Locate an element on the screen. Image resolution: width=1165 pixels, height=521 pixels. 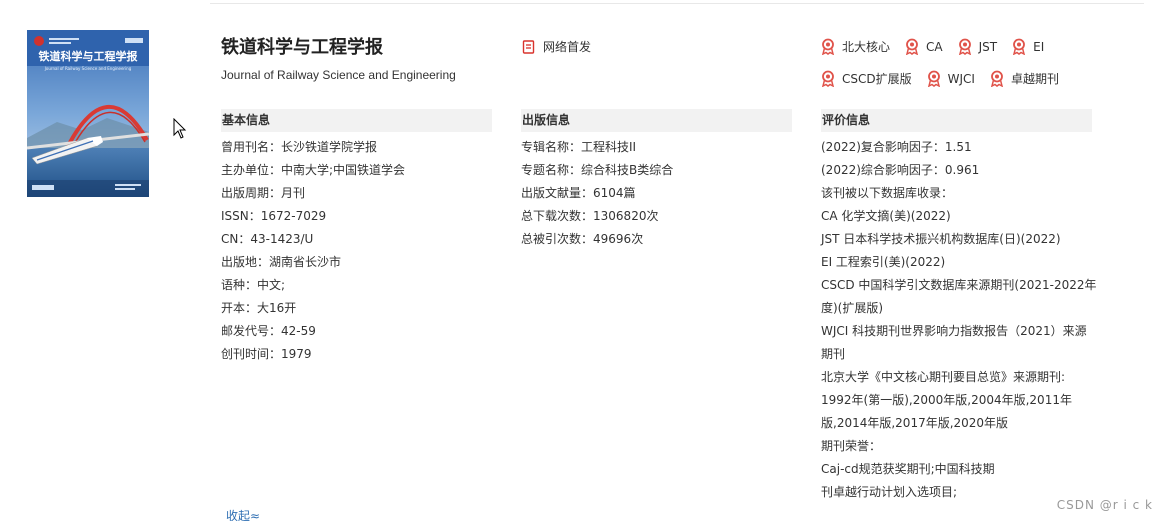
badge-cscd: CSCD扩展版 is located at coordinates (866, 78).